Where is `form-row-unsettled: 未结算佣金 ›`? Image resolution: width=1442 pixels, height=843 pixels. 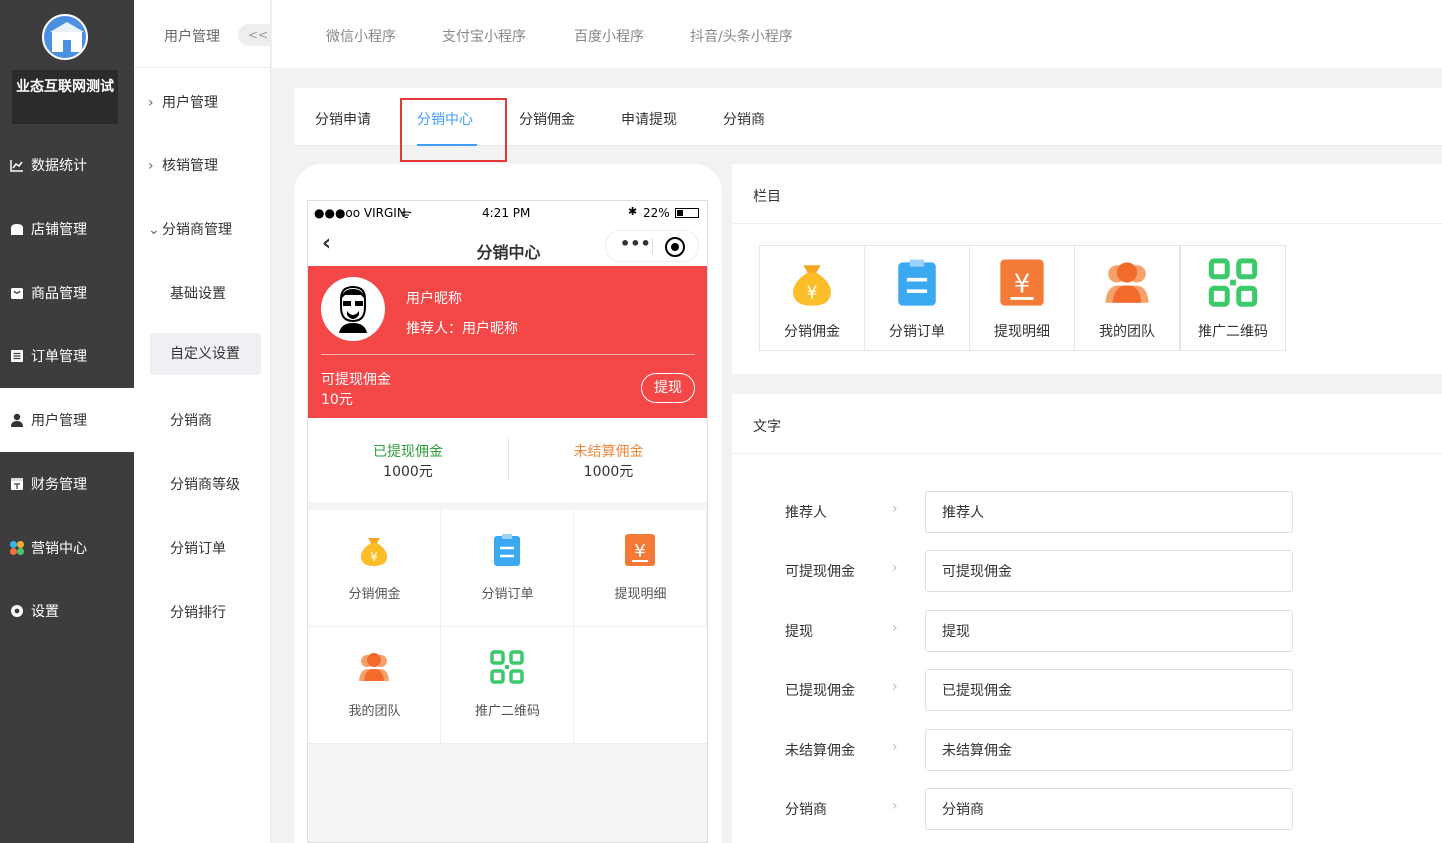 form-row-unsettled: 未结算佣金 › is located at coordinates (1087, 750).